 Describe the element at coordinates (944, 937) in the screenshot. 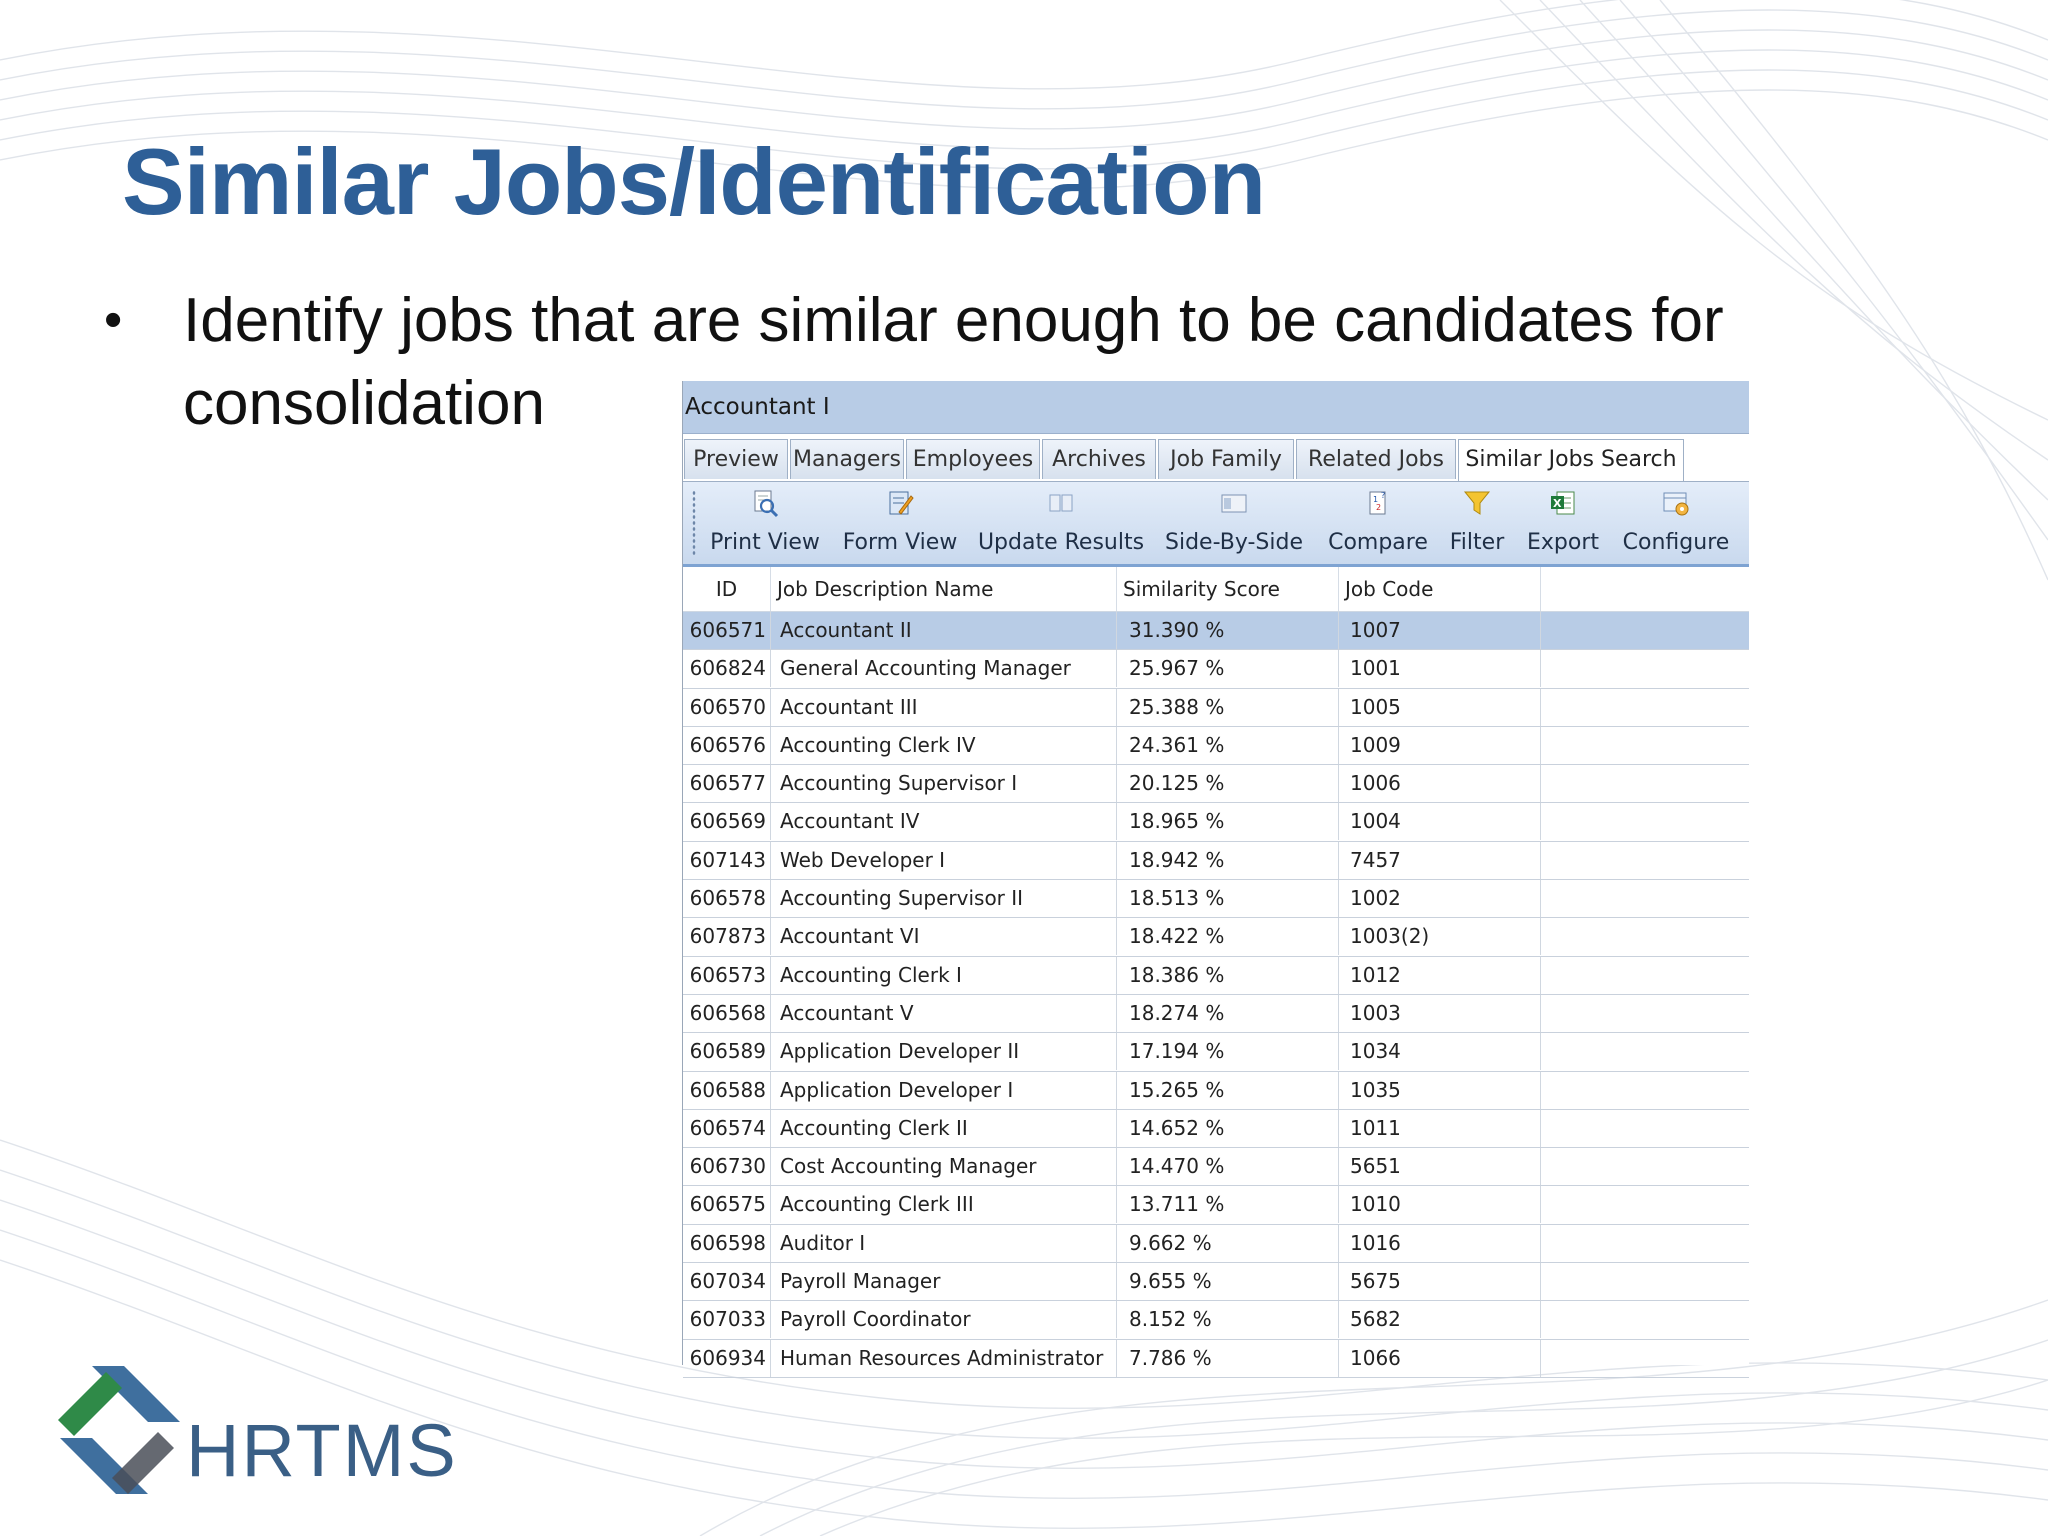

I see `cell-job-description-name: Accountant VI` at that location.